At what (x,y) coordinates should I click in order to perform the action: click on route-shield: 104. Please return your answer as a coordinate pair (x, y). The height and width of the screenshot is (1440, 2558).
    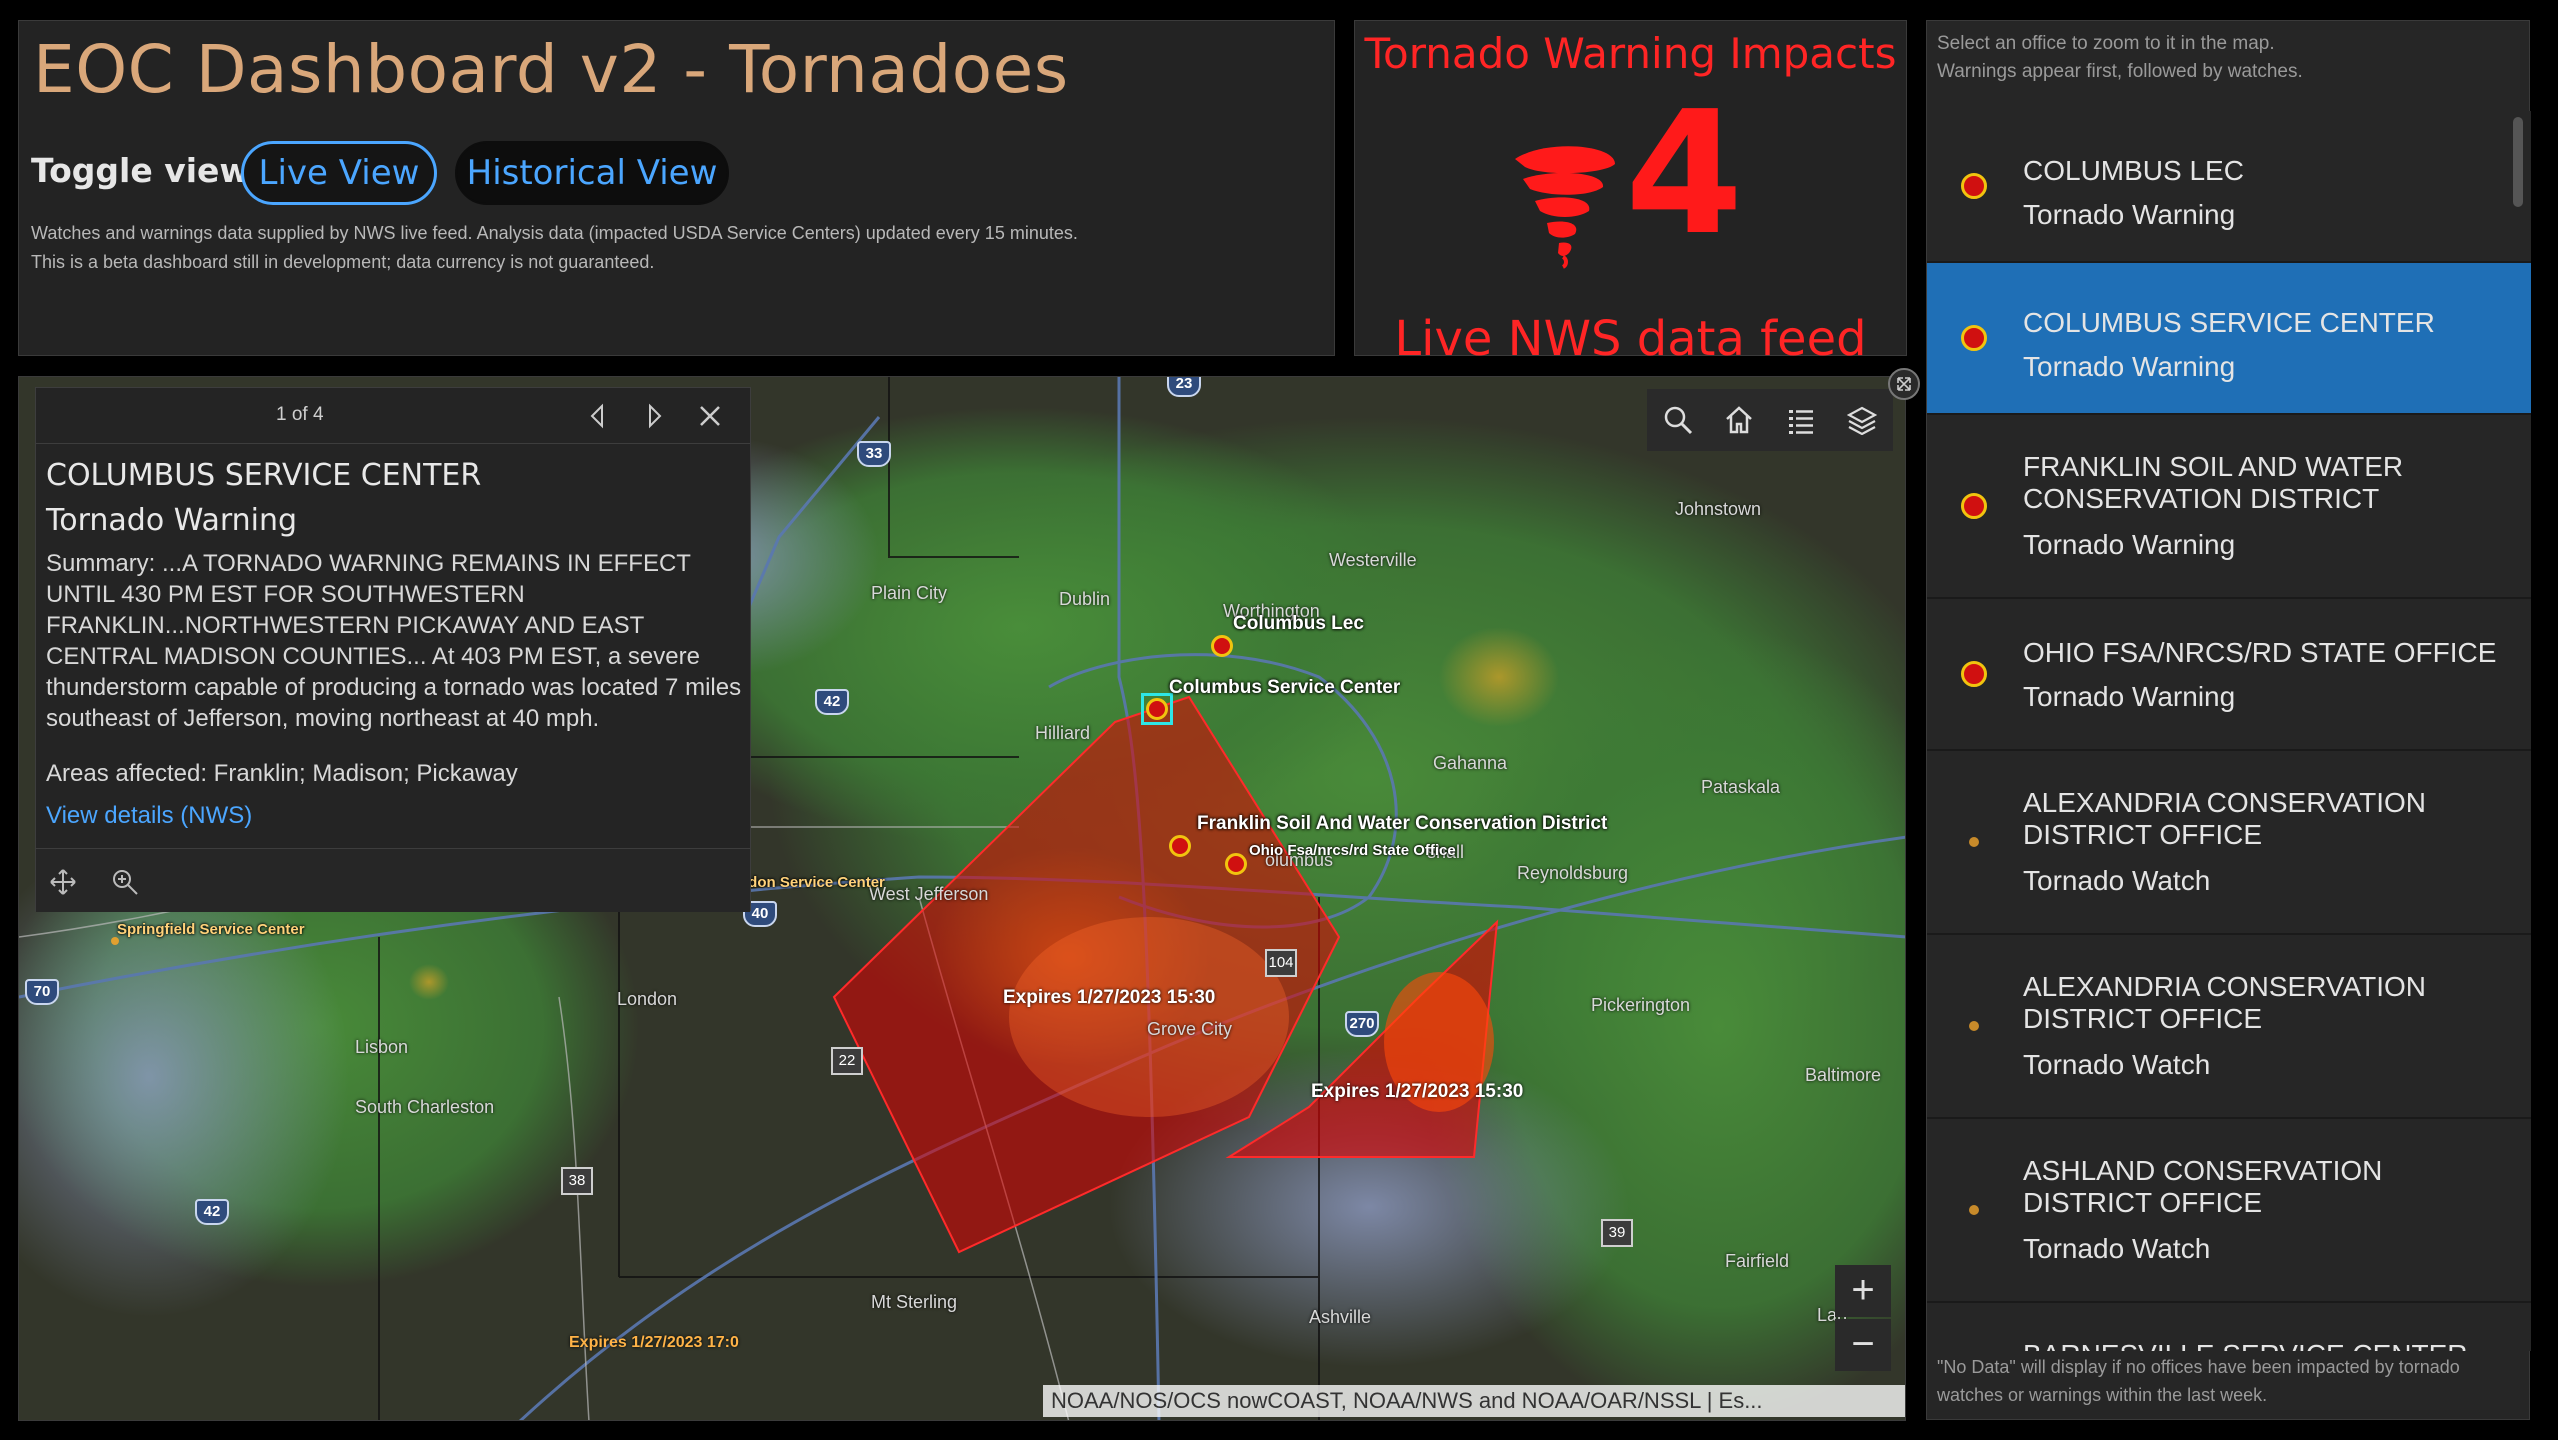
    Looking at the image, I should click on (1281, 963).